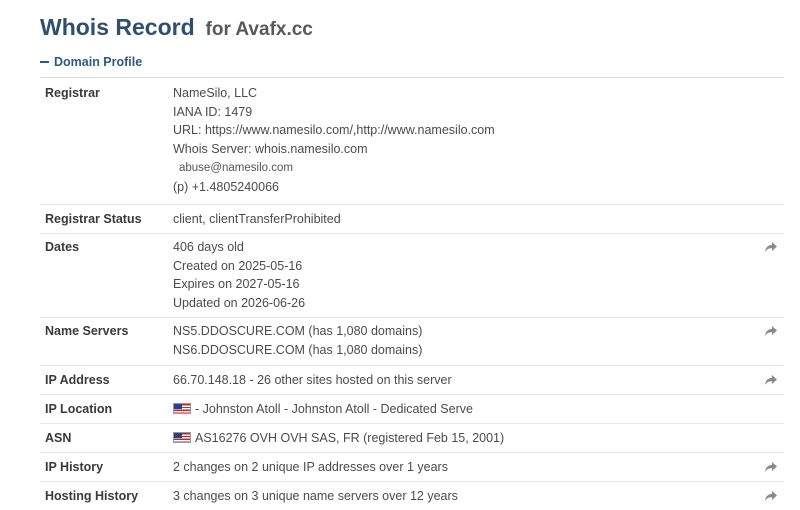 The width and height of the screenshot is (800, 510). Describe the element at coordinates (478, 350) in the screenshot. I see `name-server-2: NS6.DDOSCURE.COM (has 1,080 domains)` at that location.